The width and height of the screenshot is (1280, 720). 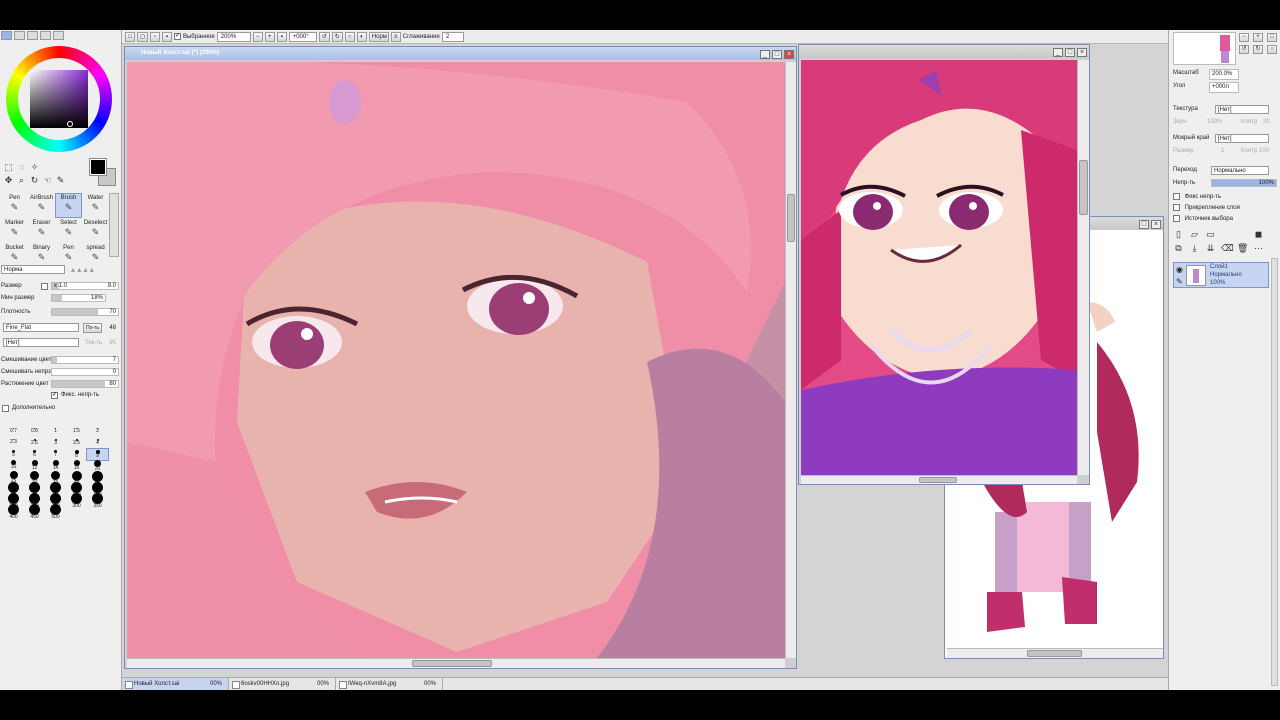 I want to click on tool-grid-scrollbar, so click(x=114, y=225).